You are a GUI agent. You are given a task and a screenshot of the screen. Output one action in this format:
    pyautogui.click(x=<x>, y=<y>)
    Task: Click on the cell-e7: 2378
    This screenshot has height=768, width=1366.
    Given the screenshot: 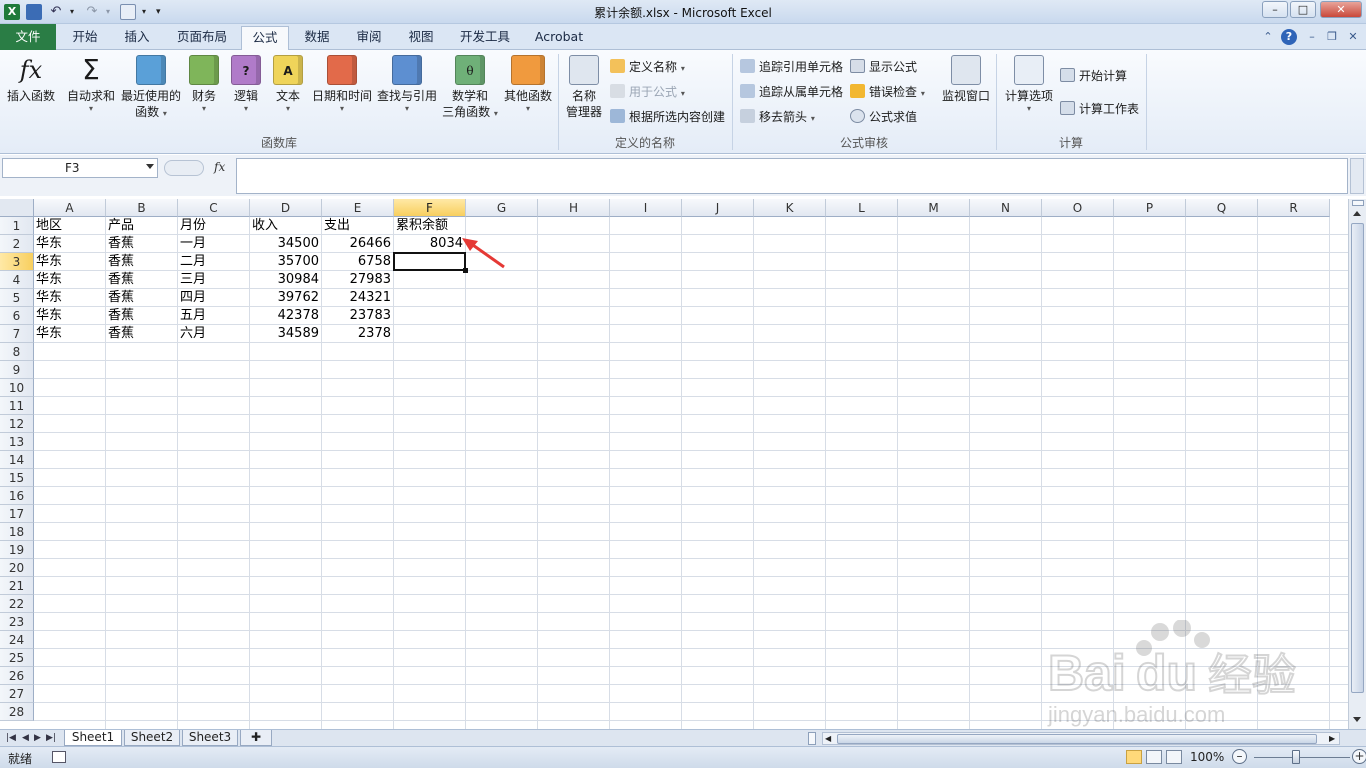 What is the action you would take?
    pyautogui.click(x=357, y=334)
    